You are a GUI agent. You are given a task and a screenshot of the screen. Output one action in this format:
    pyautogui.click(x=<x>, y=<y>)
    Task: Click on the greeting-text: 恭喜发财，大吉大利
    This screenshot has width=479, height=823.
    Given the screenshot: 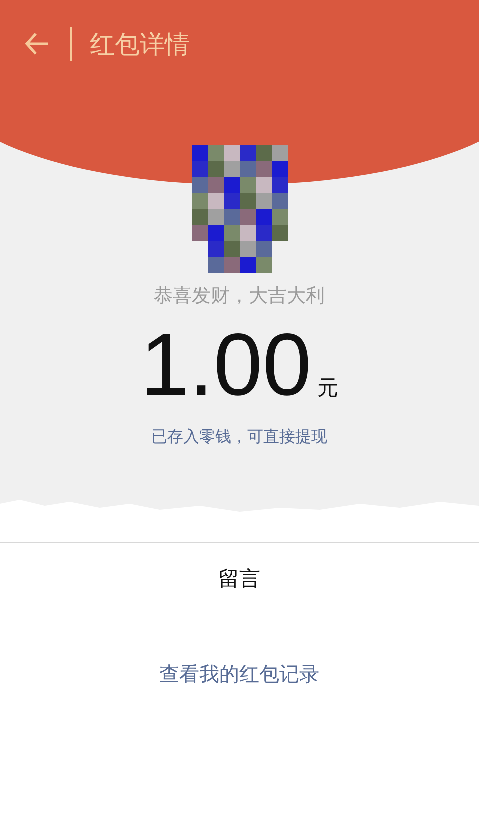 What is the action you would take?
    pyautogui.click(x=239, y=296)
    